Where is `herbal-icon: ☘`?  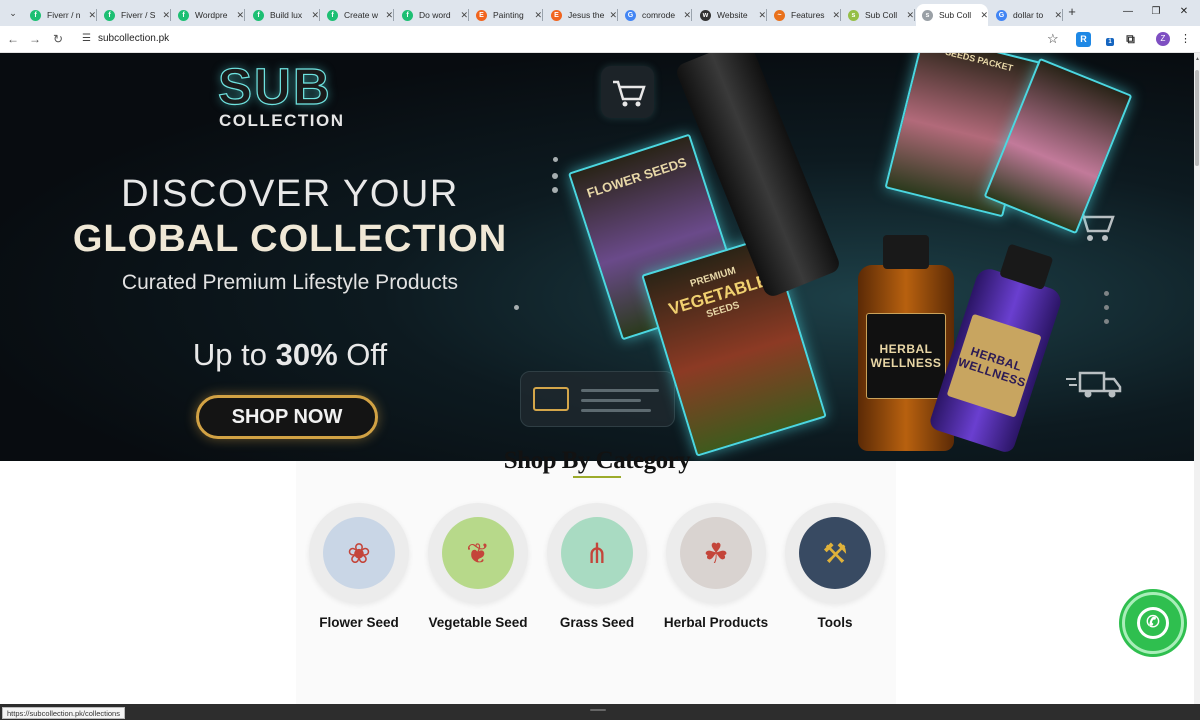 herbal-icon: ☘ is located at coordinates (716, 553).